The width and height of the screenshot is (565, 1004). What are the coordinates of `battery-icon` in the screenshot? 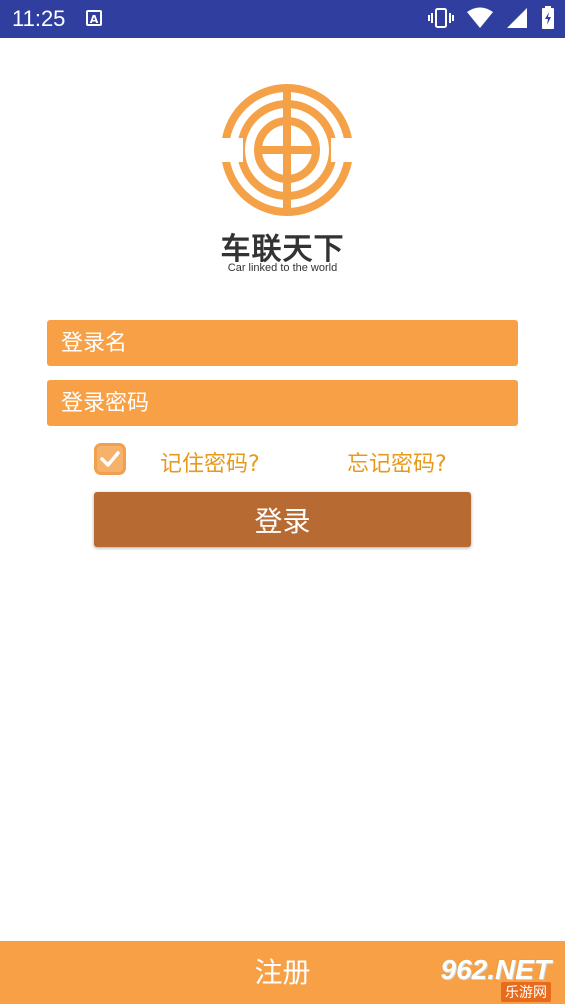 It's located at (548, 17).